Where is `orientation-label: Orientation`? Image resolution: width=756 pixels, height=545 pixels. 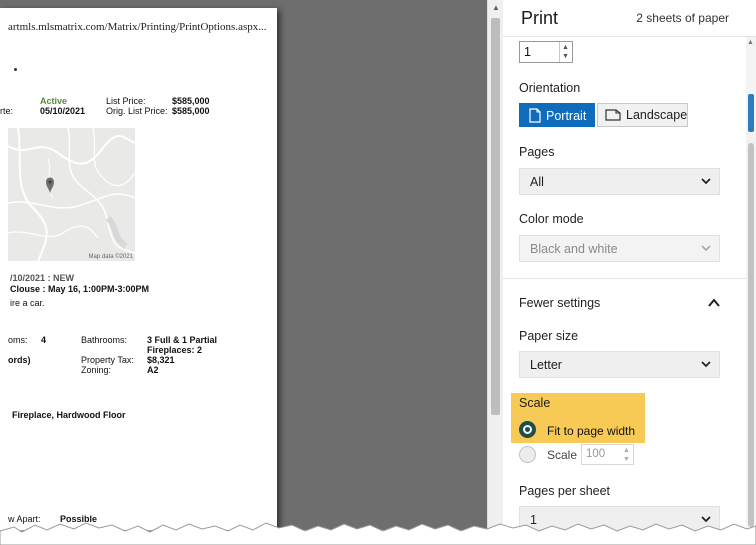
orientation-label: Orientation is located at coordinates (550, 88).